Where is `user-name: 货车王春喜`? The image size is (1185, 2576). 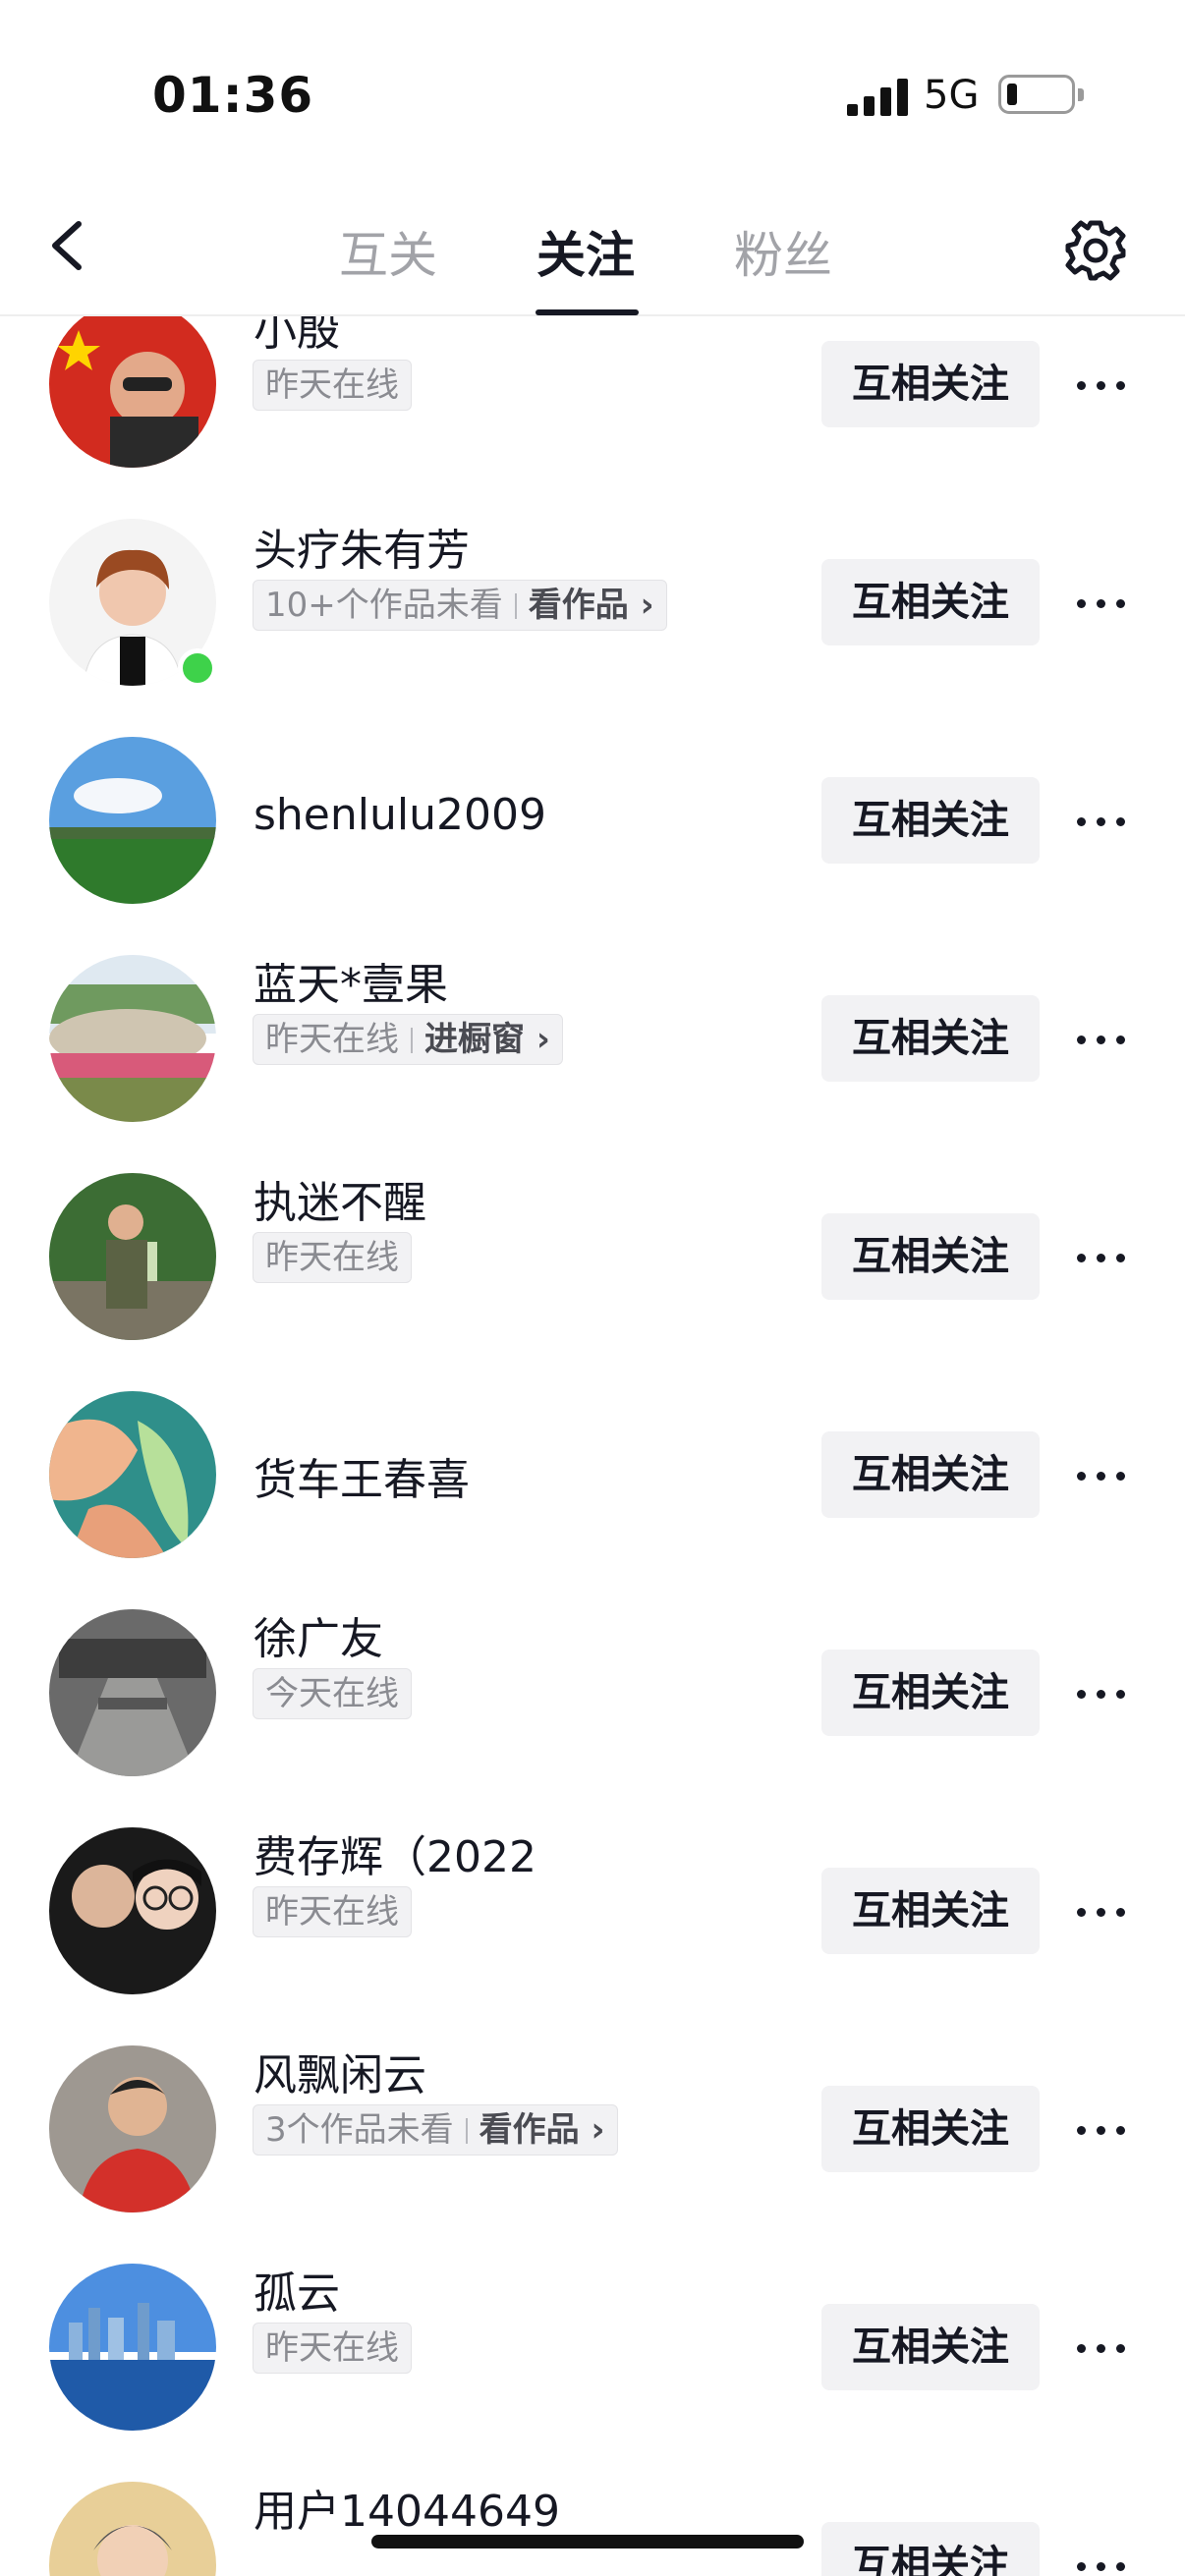 user-name: 货车王春喜 is located at coordinates (362, 1475).